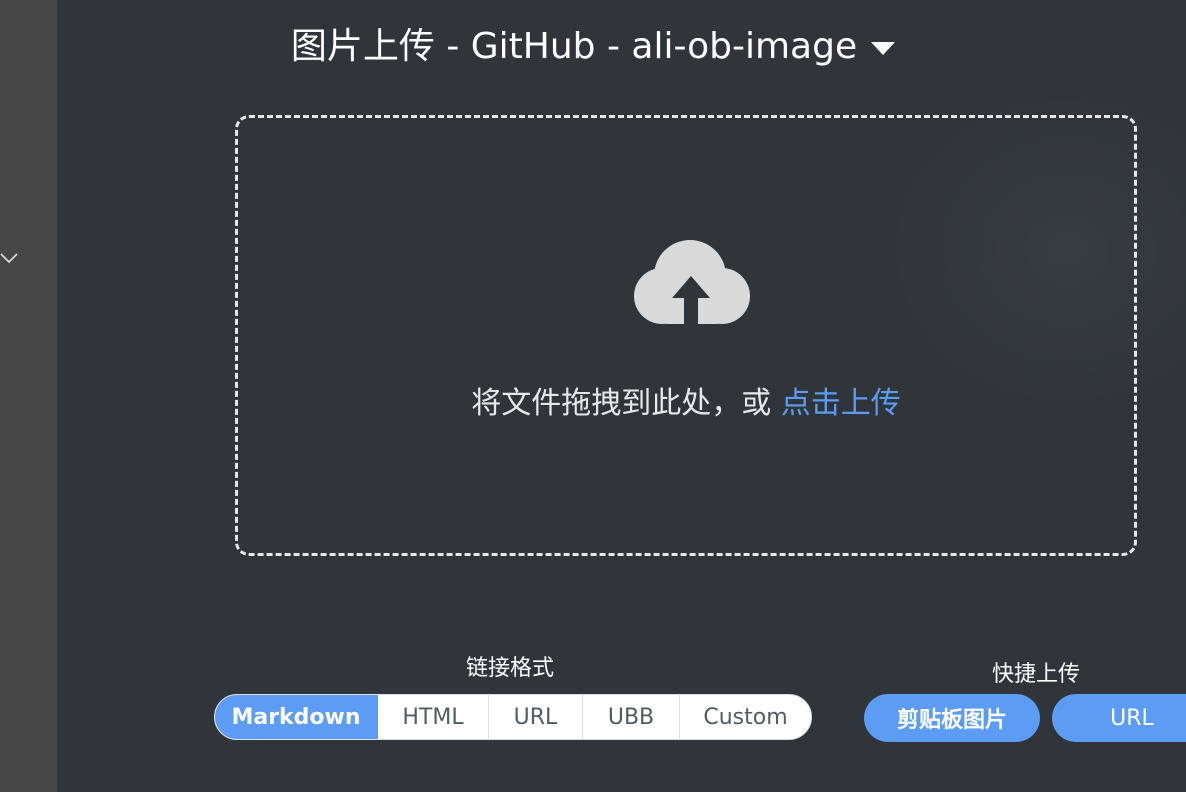 Image resolution: width=1186 pixels, height=792 pixels. Describe the element at coordinates (631, 717) in the screenshot. I see `format-option-ubb: UBB` at that location.